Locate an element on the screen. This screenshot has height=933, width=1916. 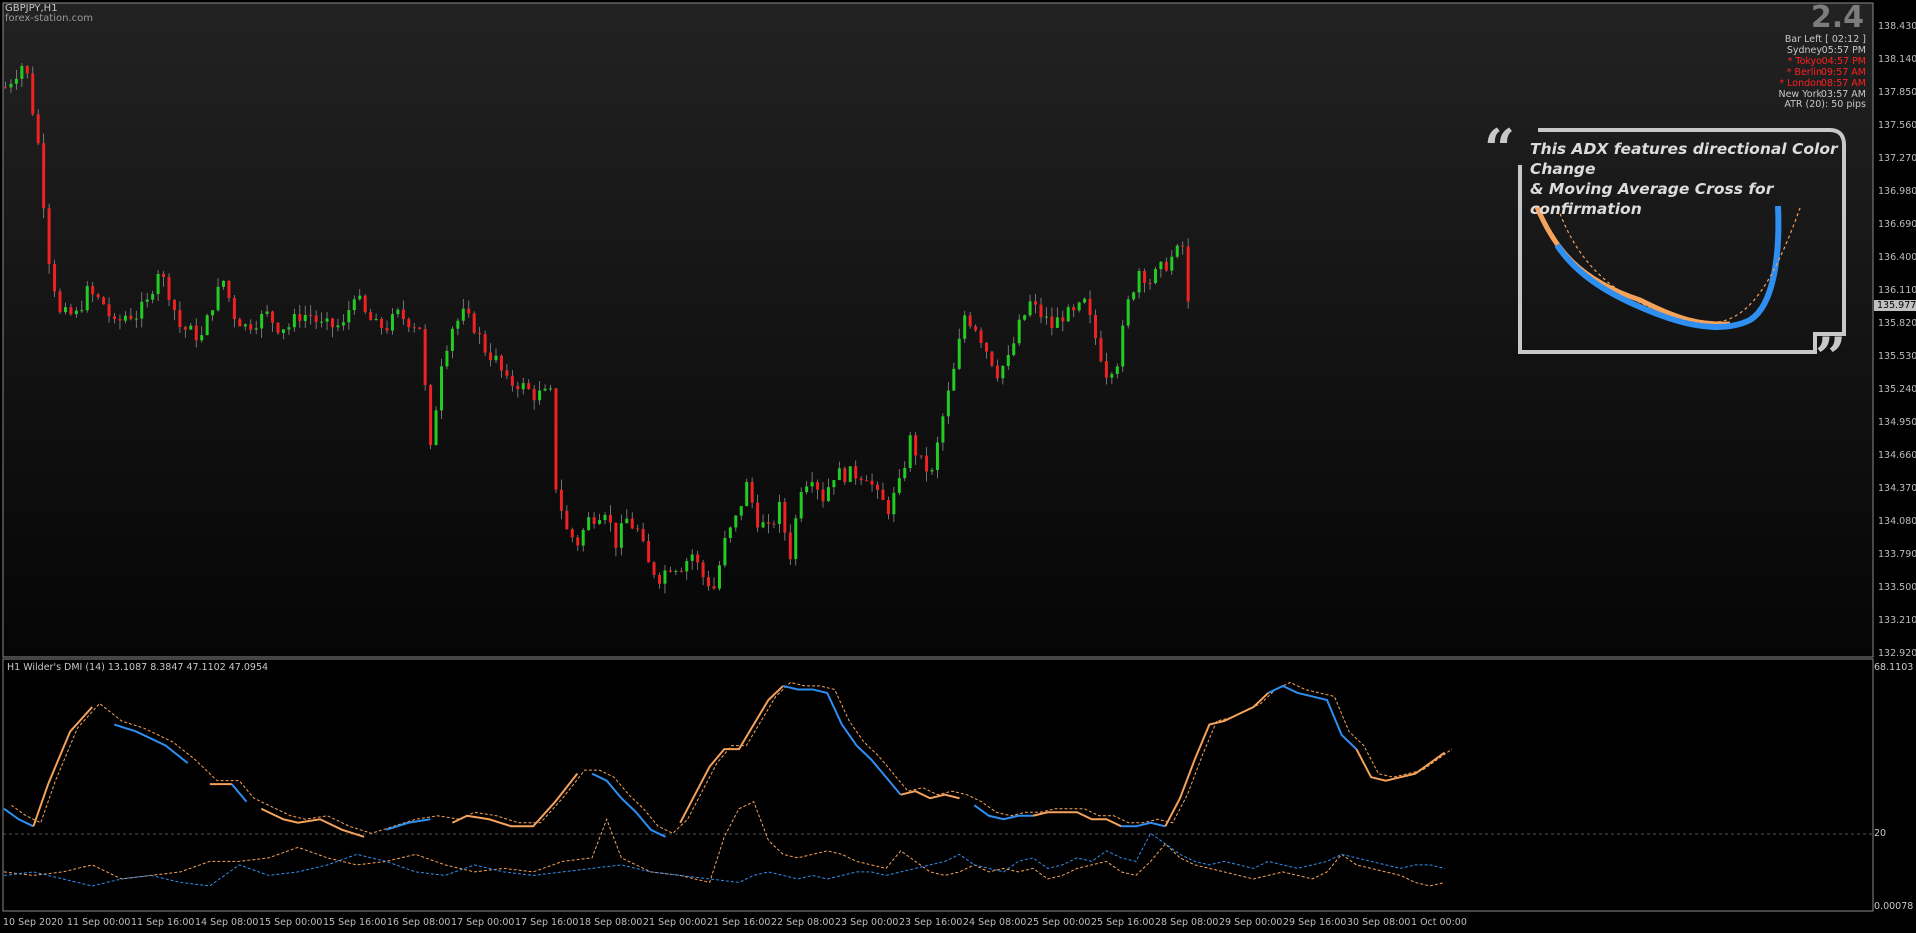
time-tick-label: 17 Sep 16:00 is located at coordinates (547, 922).